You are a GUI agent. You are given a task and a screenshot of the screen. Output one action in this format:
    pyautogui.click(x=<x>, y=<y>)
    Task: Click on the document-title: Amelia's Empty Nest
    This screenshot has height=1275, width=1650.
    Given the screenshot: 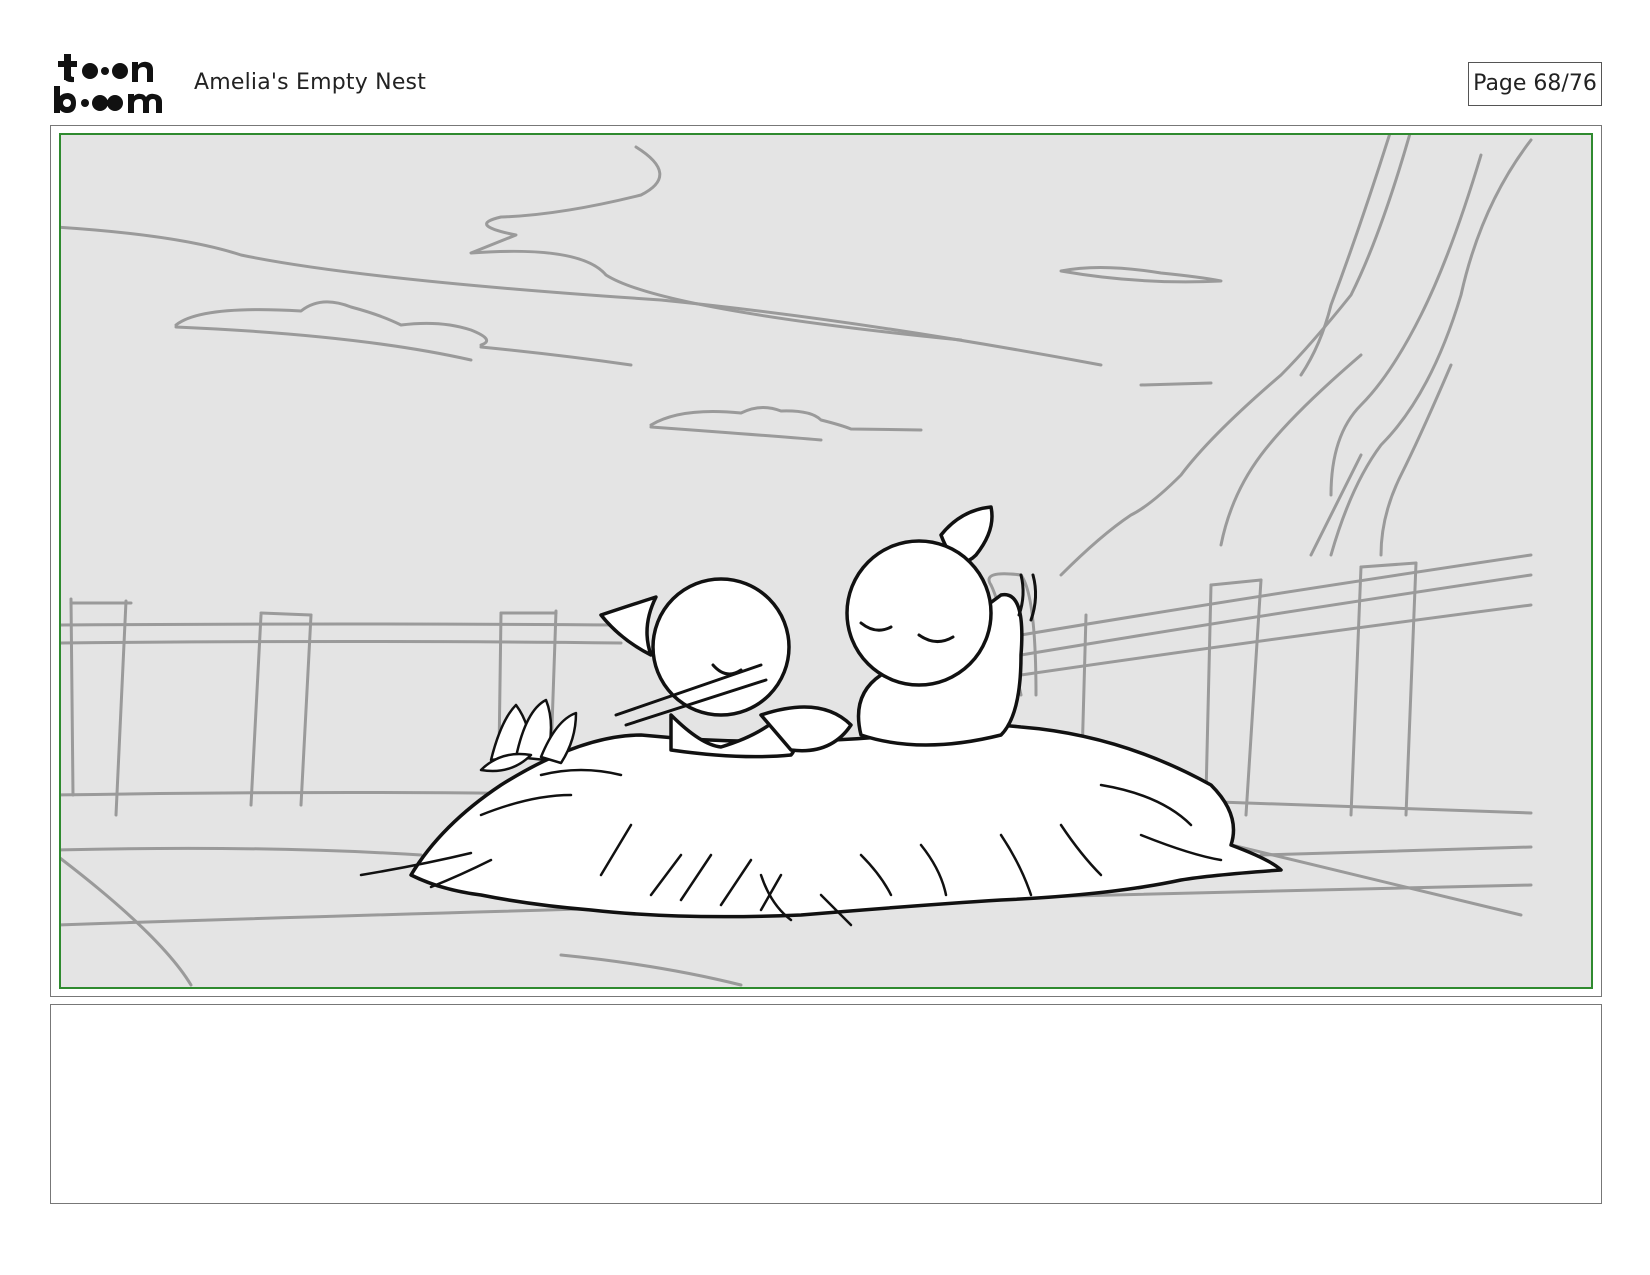 What is the action you would take?
    pyautogui.click(x=310, y=82)
    